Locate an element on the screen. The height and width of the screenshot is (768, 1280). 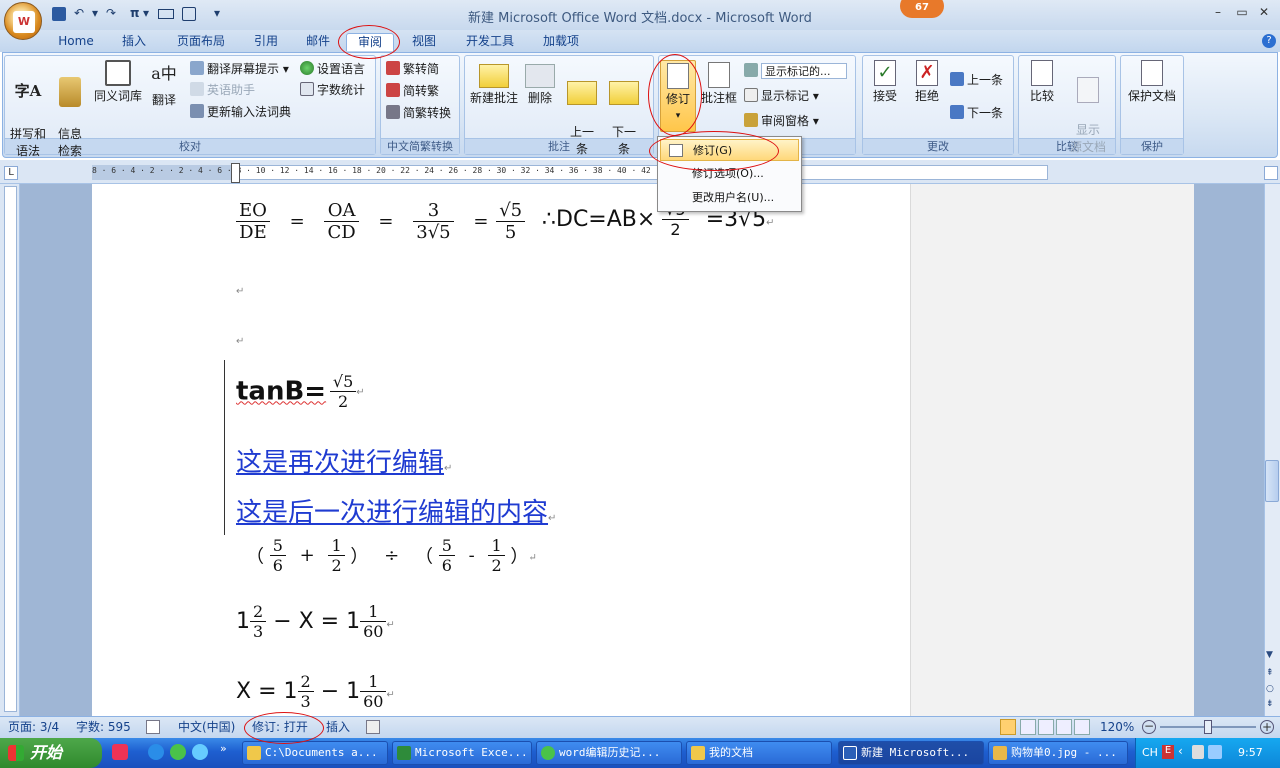
ime-icon: E is located at coordinates (1168, 752).